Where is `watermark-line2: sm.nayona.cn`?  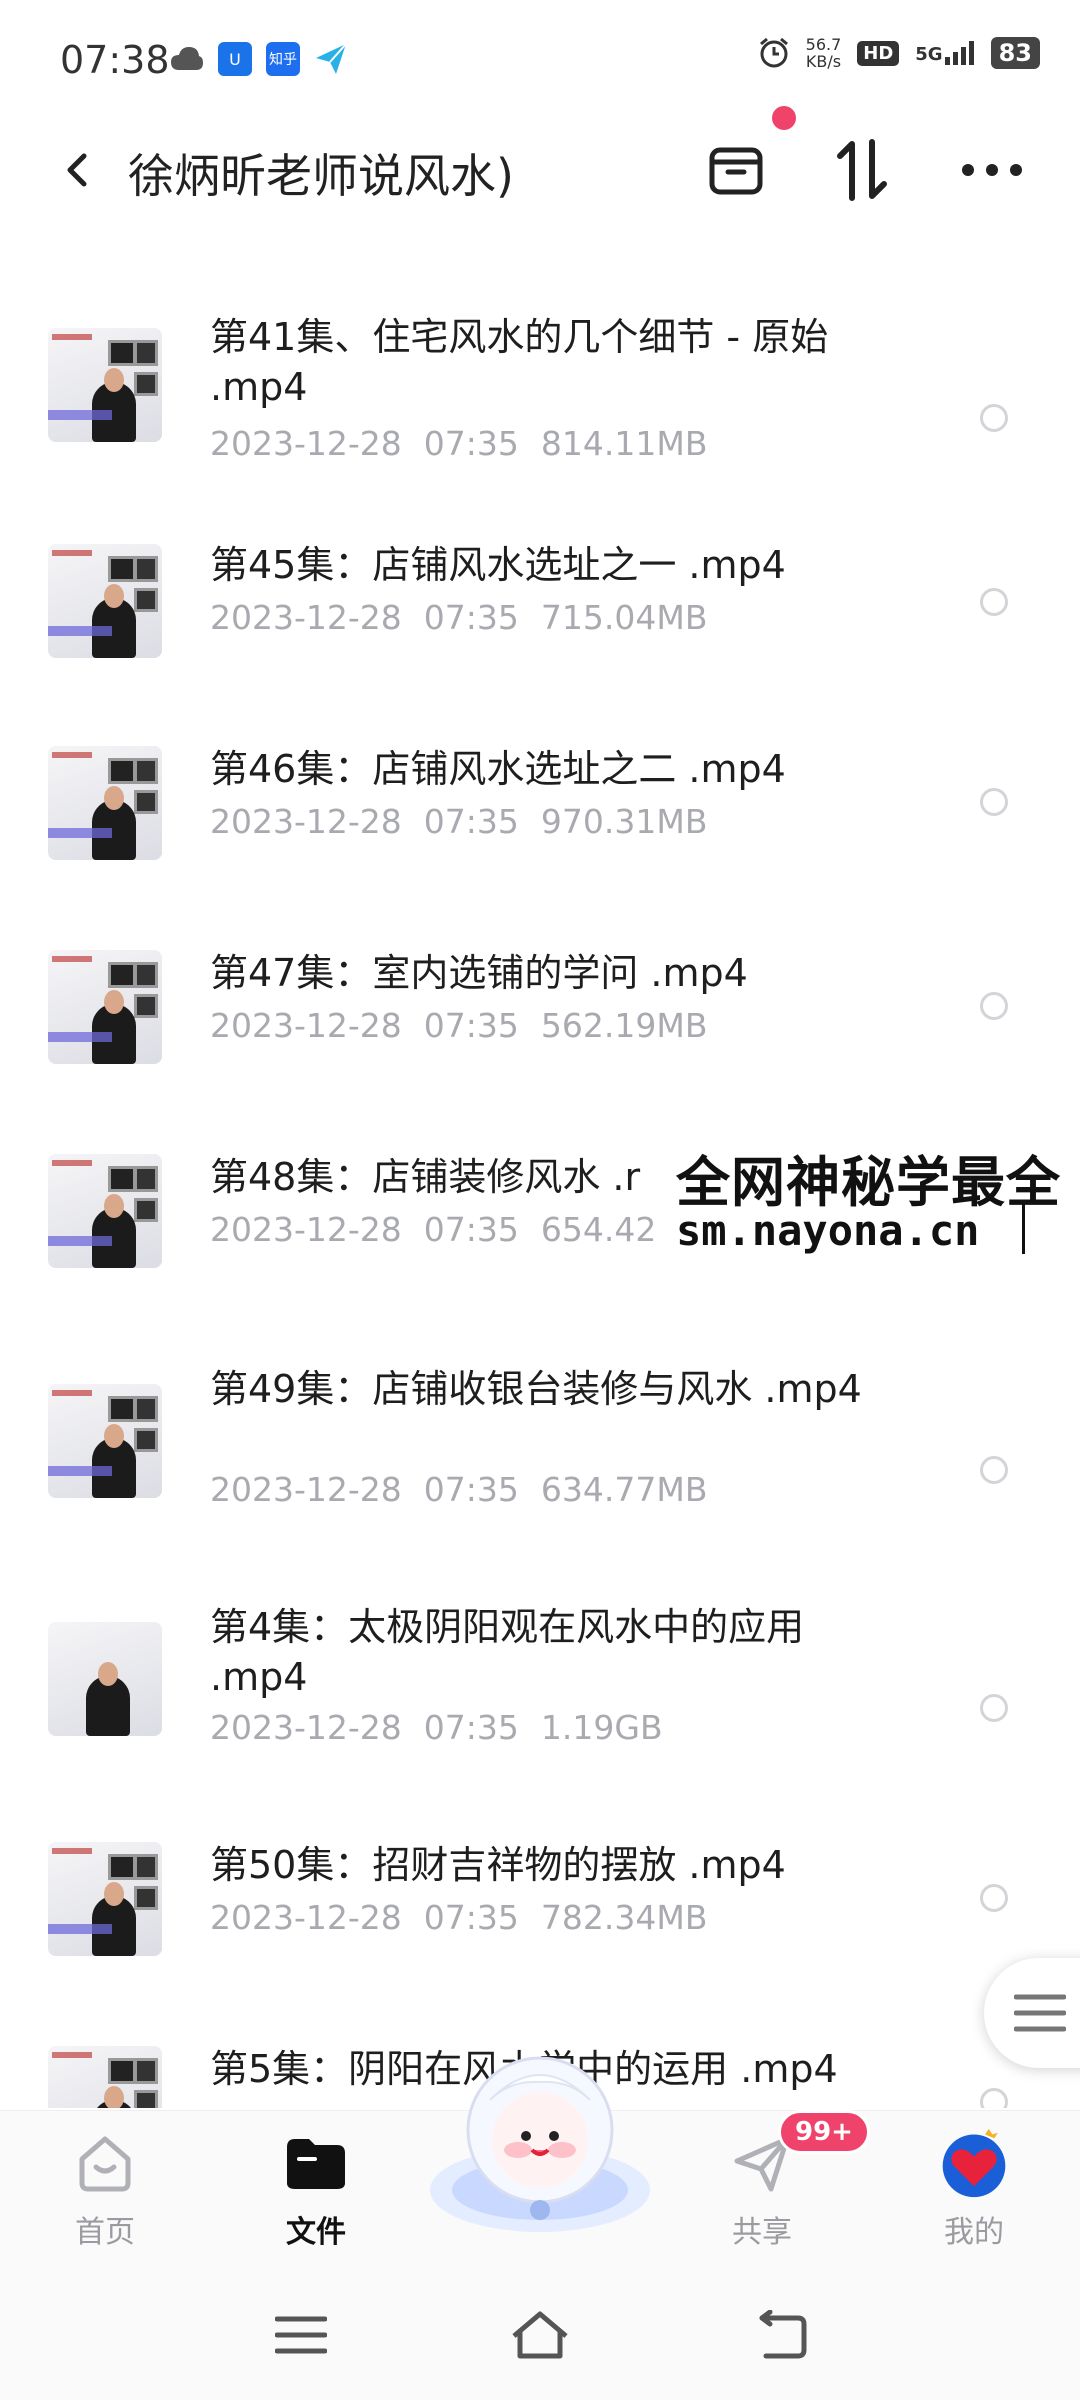 watermark-line2: sm.nayona.cn is located at coordinates (828, 1230).